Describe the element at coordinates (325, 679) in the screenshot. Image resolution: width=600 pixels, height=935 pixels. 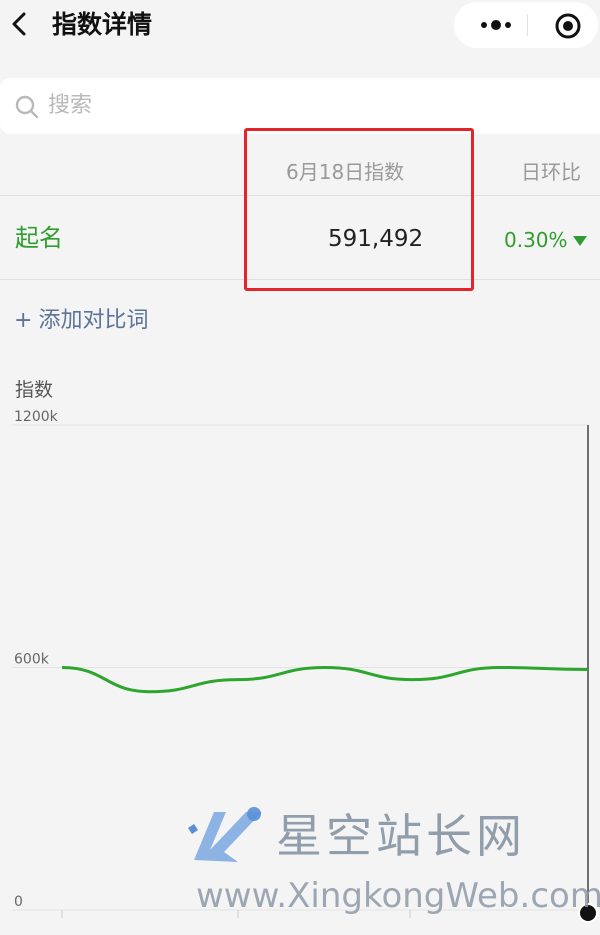
I see `series-line` at that location.